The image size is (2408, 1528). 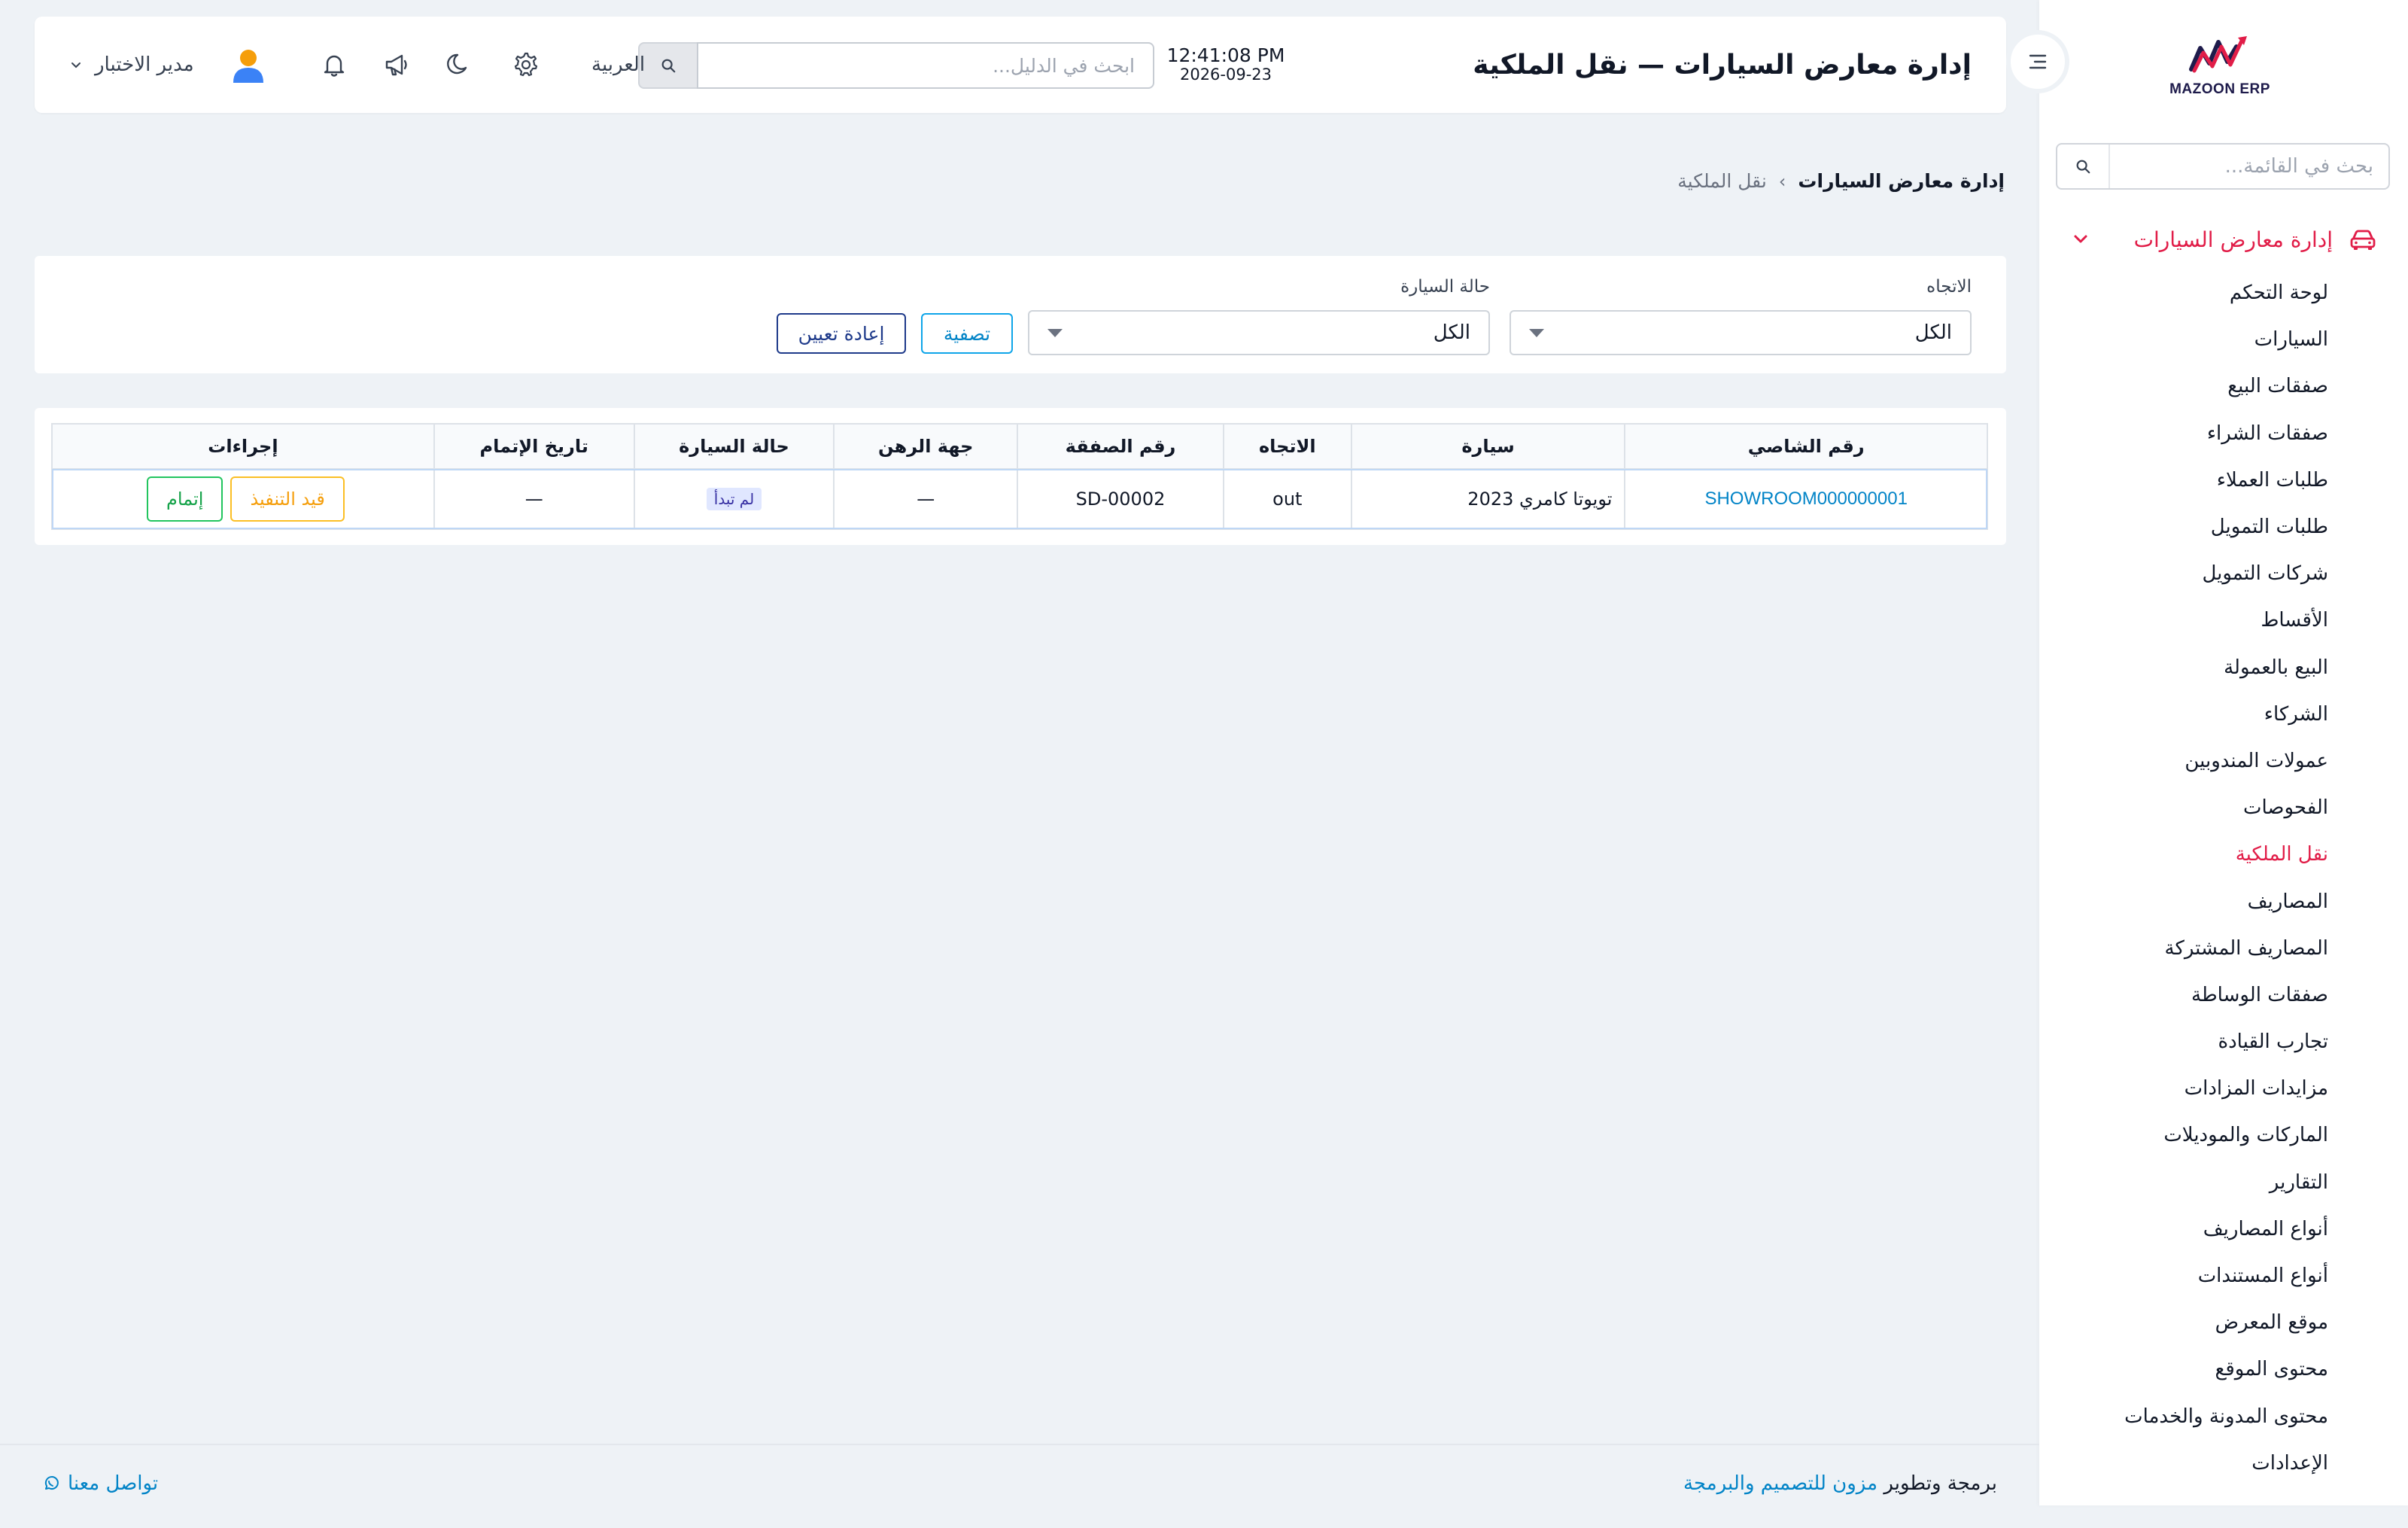 What do you see at coordinates (2185, 761) in the screenshot?
I see `sidebar-item: عمولات المندوبين` at bounding box center [2185, 761].